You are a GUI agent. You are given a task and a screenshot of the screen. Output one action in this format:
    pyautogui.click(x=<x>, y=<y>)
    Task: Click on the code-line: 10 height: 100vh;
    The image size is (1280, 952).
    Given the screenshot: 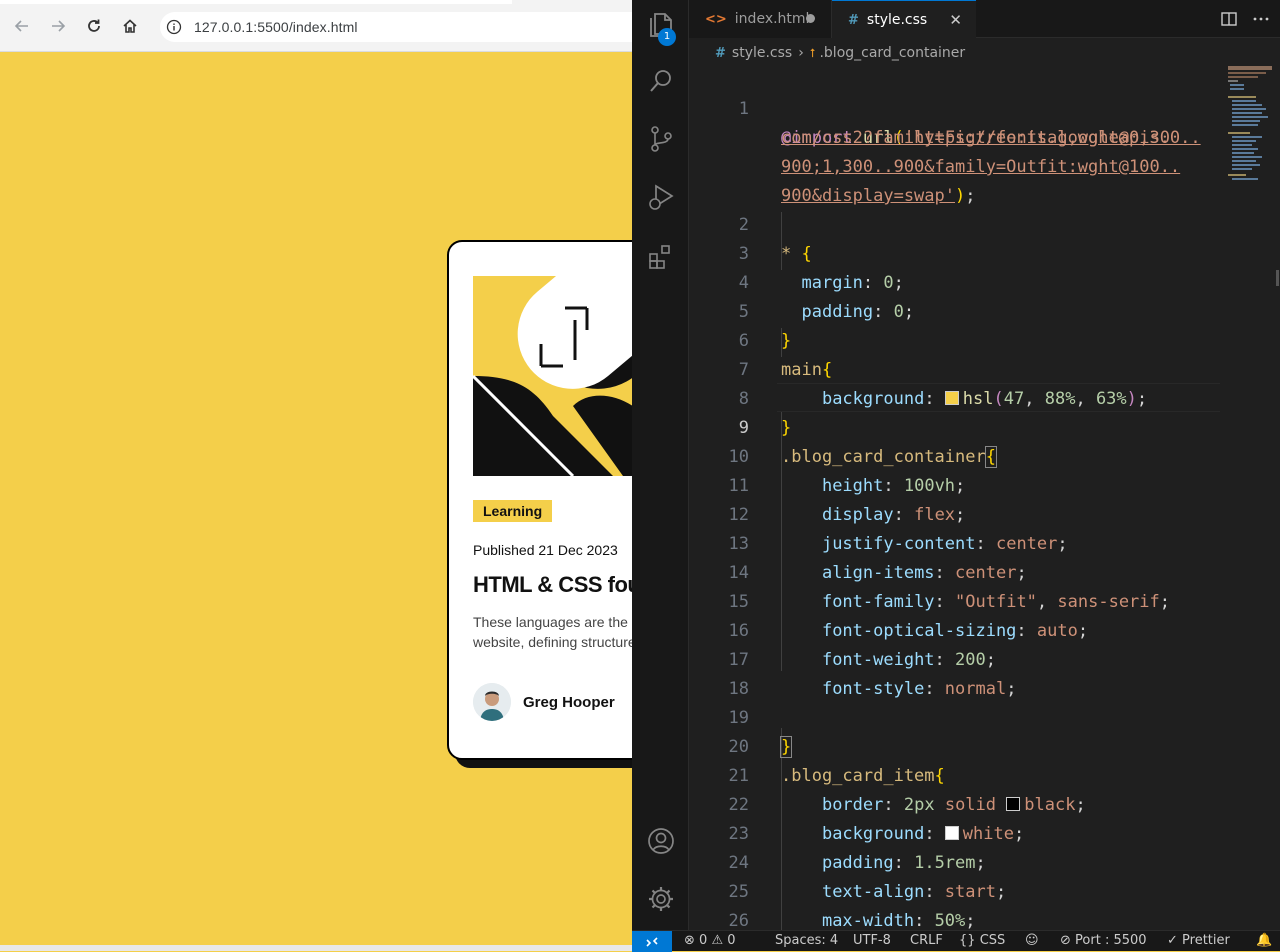 What is the action you would take?
    pyautogui.click(x=847, y=471)
    